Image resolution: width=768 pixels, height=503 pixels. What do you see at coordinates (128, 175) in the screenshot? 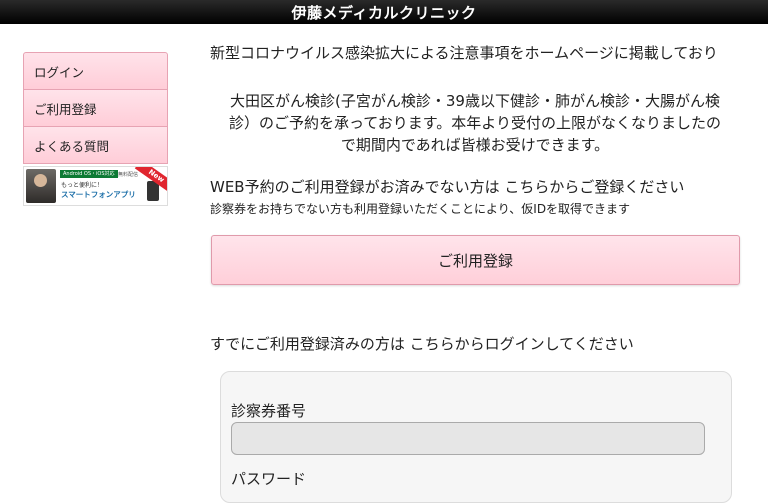
I see `banner-free-tag: 無料配信` at bounding box center [128, 175].